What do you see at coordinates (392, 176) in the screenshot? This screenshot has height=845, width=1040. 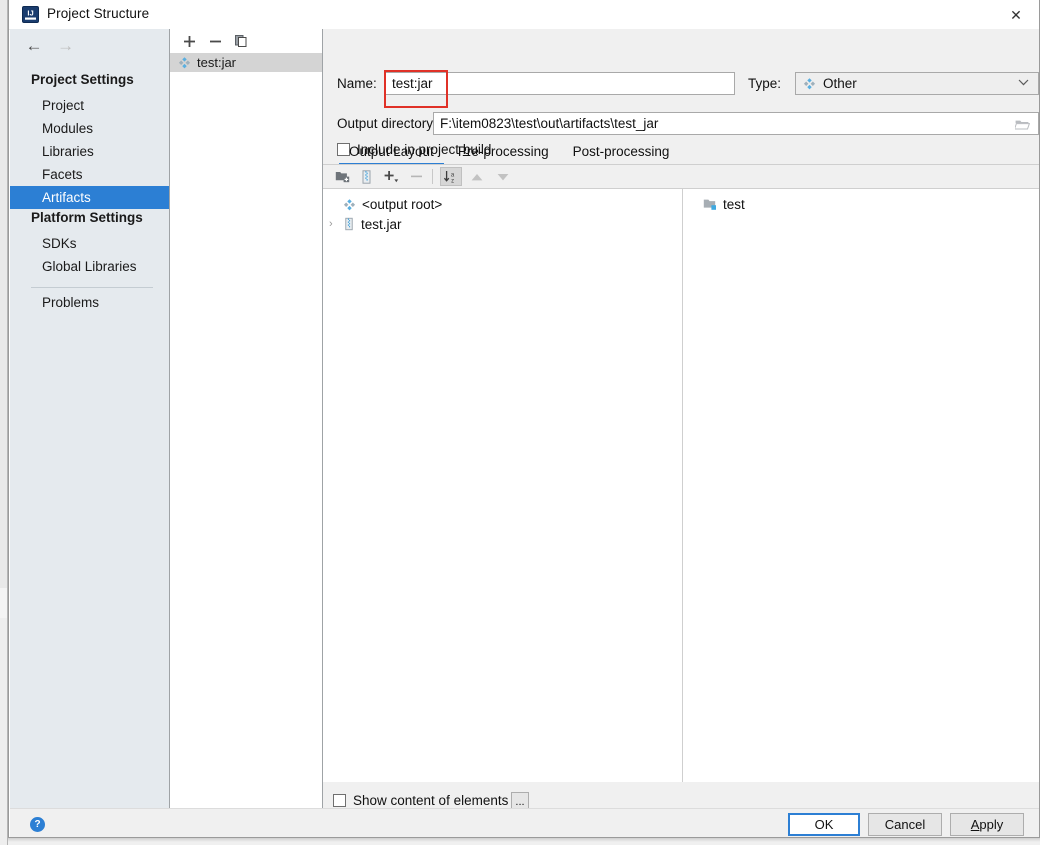 I see `add-copy-of-button` at bounding box center [392, 176].